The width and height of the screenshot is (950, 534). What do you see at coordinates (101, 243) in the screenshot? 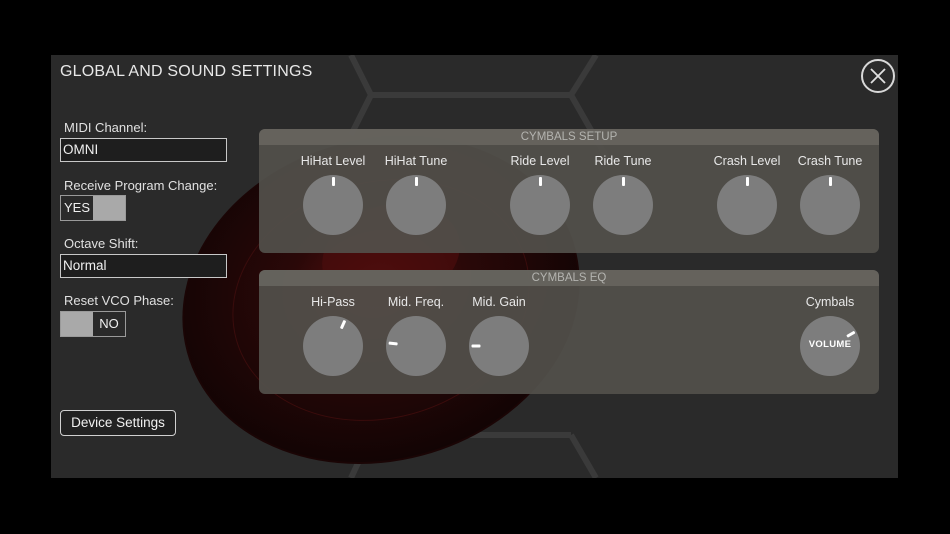
I see `octave-shift-label: Octave Shift:` at bounding box center [101, 243].